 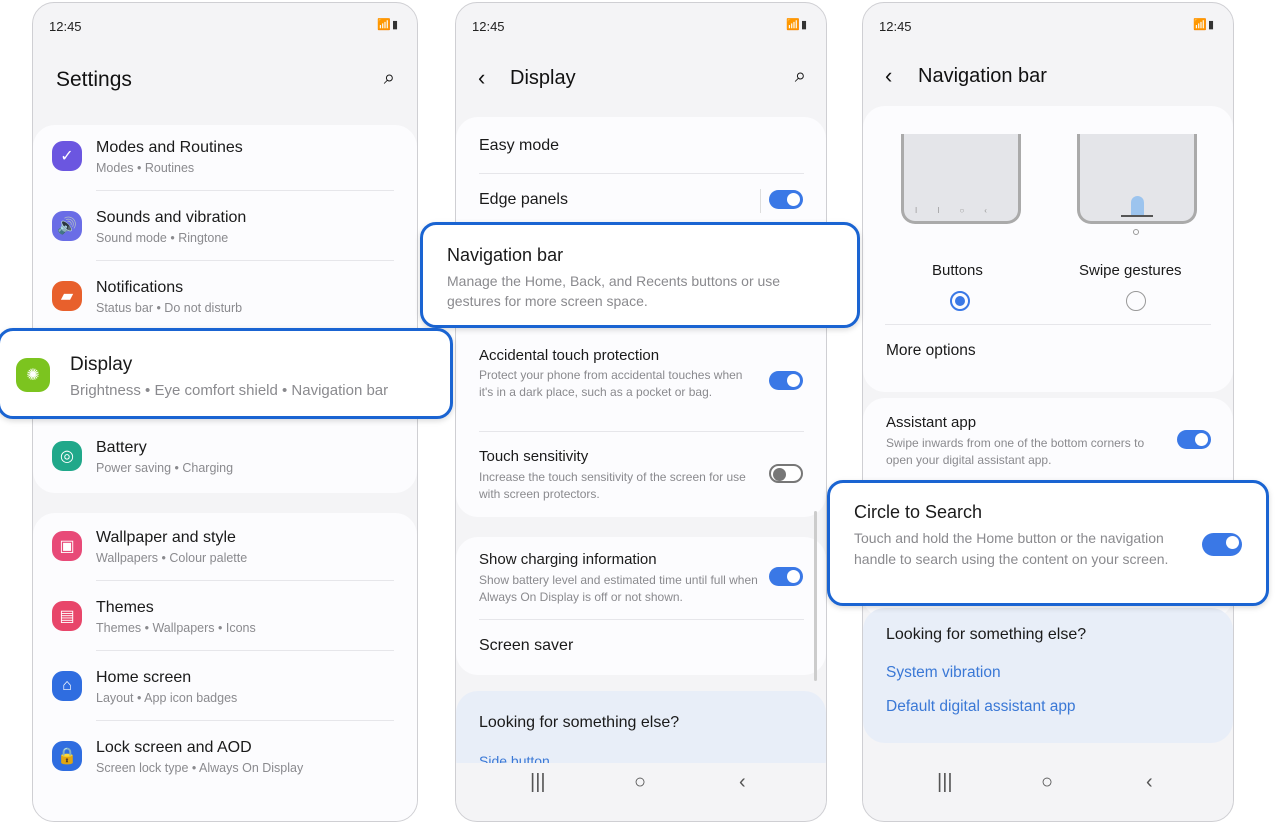 I want to click on settings-item-label: Modes and Routines, so click(x=169, y=147).